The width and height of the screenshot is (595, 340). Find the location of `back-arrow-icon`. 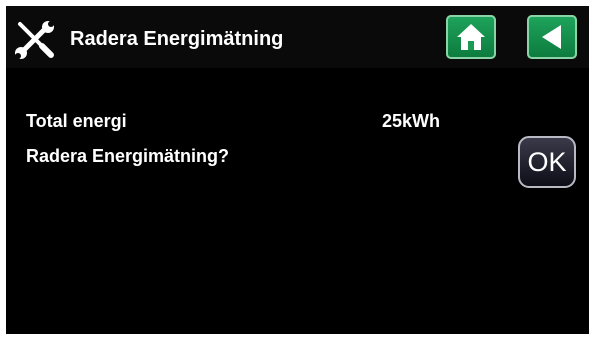

back-arrow-icon is located at coordinates (551, 37).